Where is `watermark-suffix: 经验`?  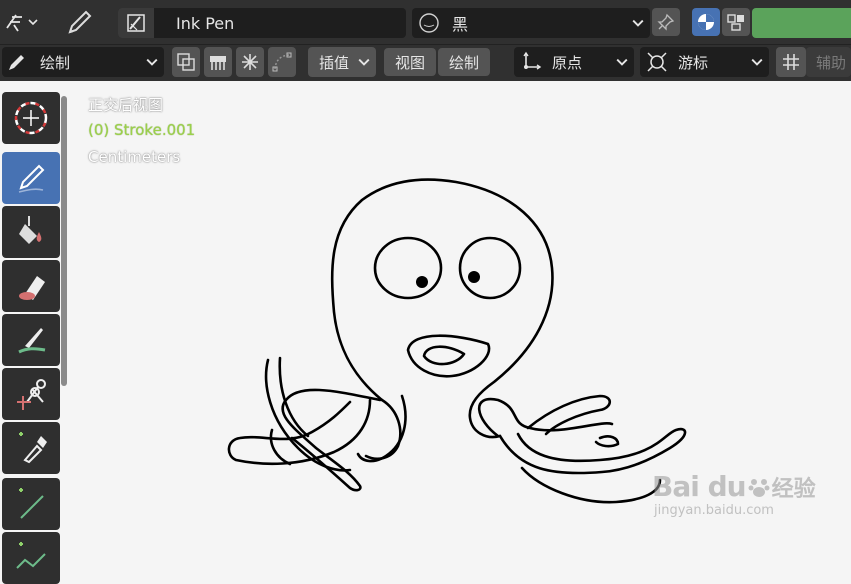 watermark-suffix: 经验 is located at coordinates (793, 489).